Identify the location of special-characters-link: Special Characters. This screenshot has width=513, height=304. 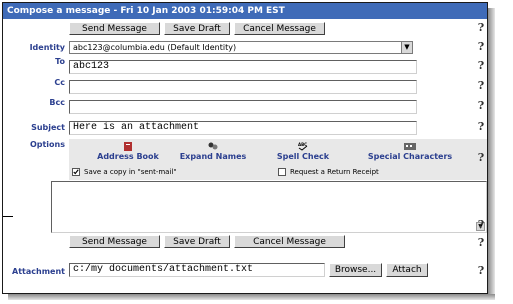
(410, 151).